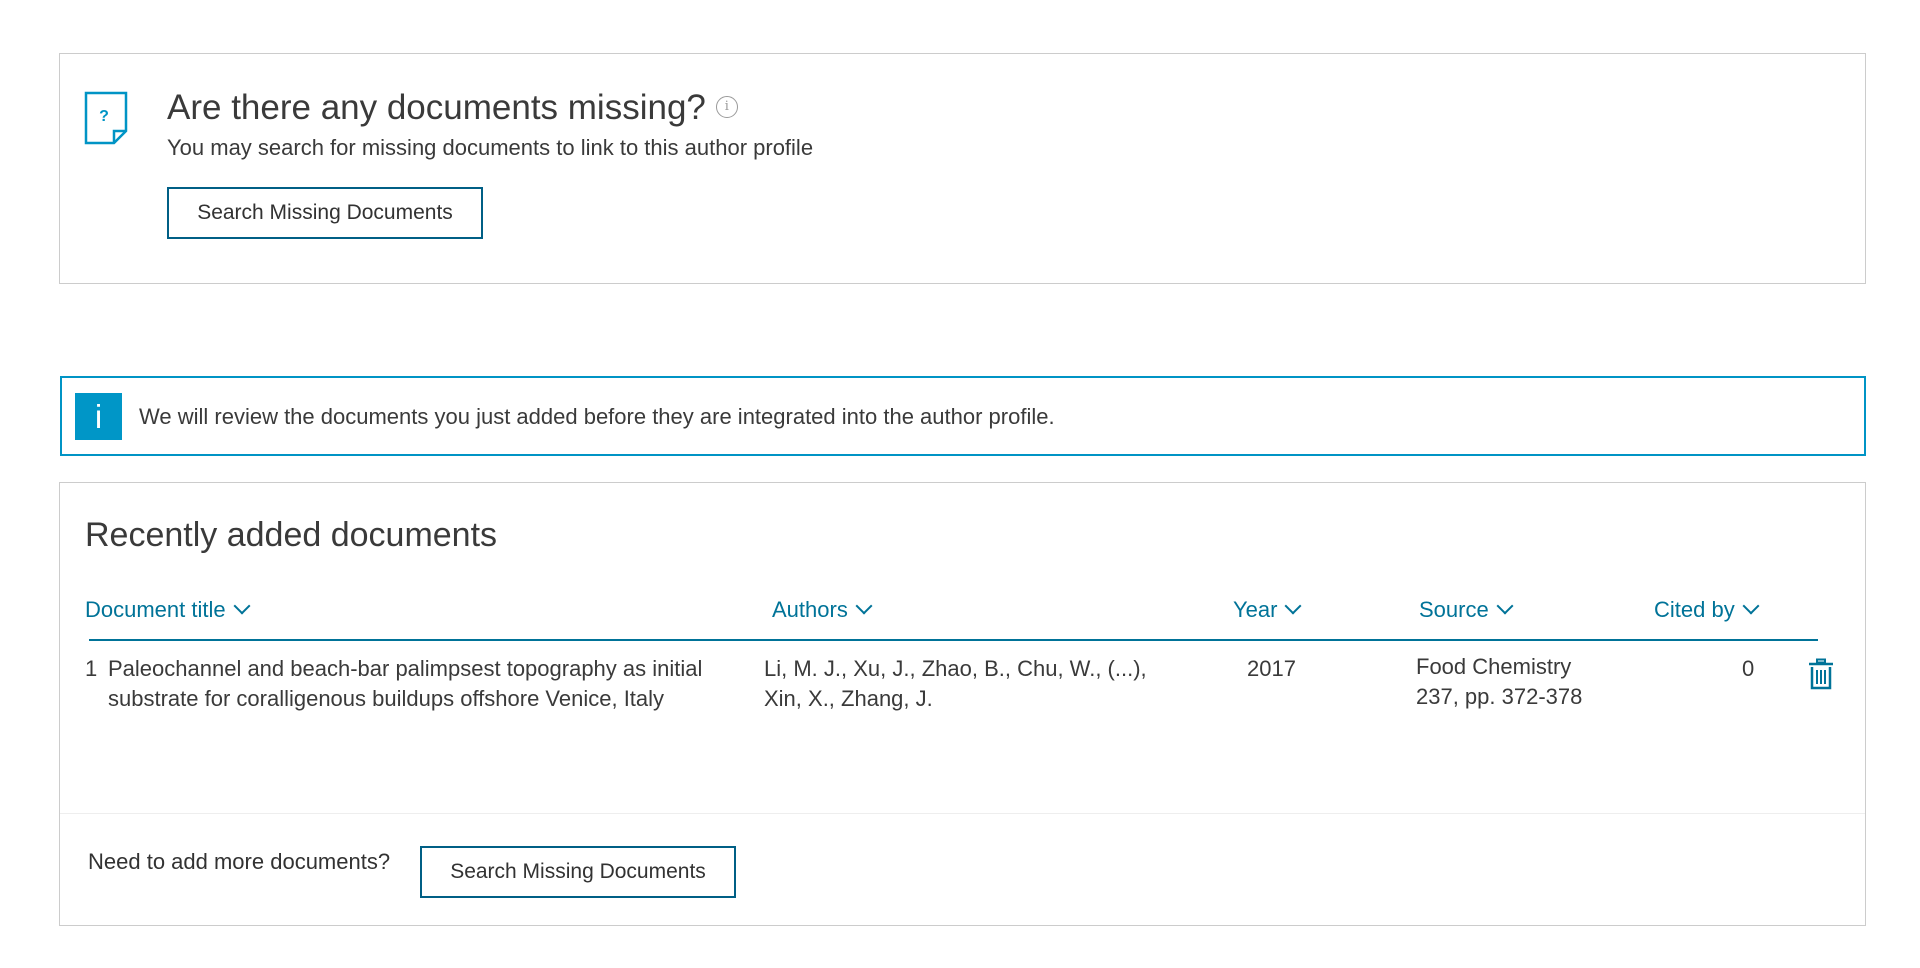 Image resolution: width=1920 pixels, height=968 pixels. Describe the element at coordinates (1748, 668) in the screenshot. I see `document-cited-by: 0` at that location.